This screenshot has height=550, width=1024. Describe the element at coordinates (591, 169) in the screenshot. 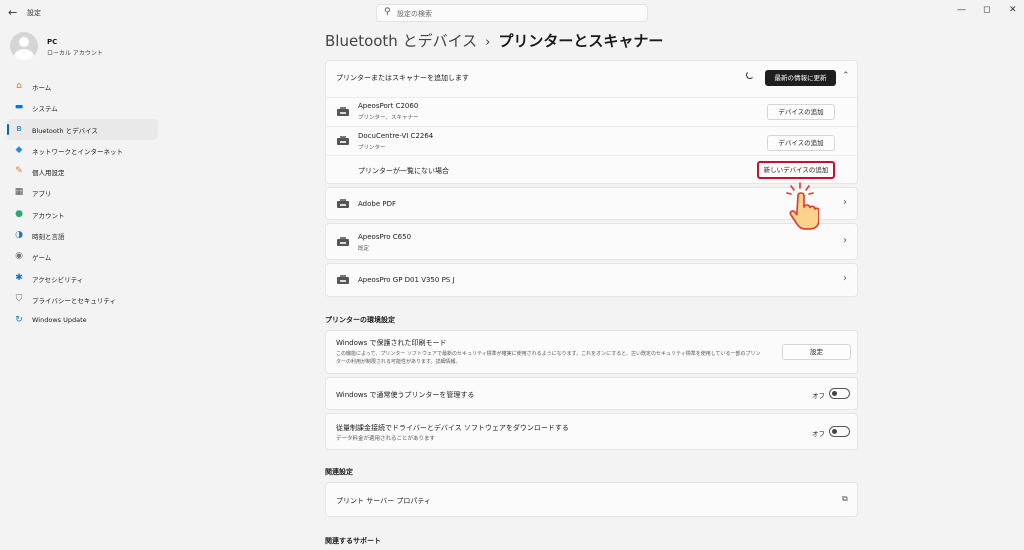

I see `not-listed-row: プリンターが一覧にない場合 新しいデバイスの追加` at that location.